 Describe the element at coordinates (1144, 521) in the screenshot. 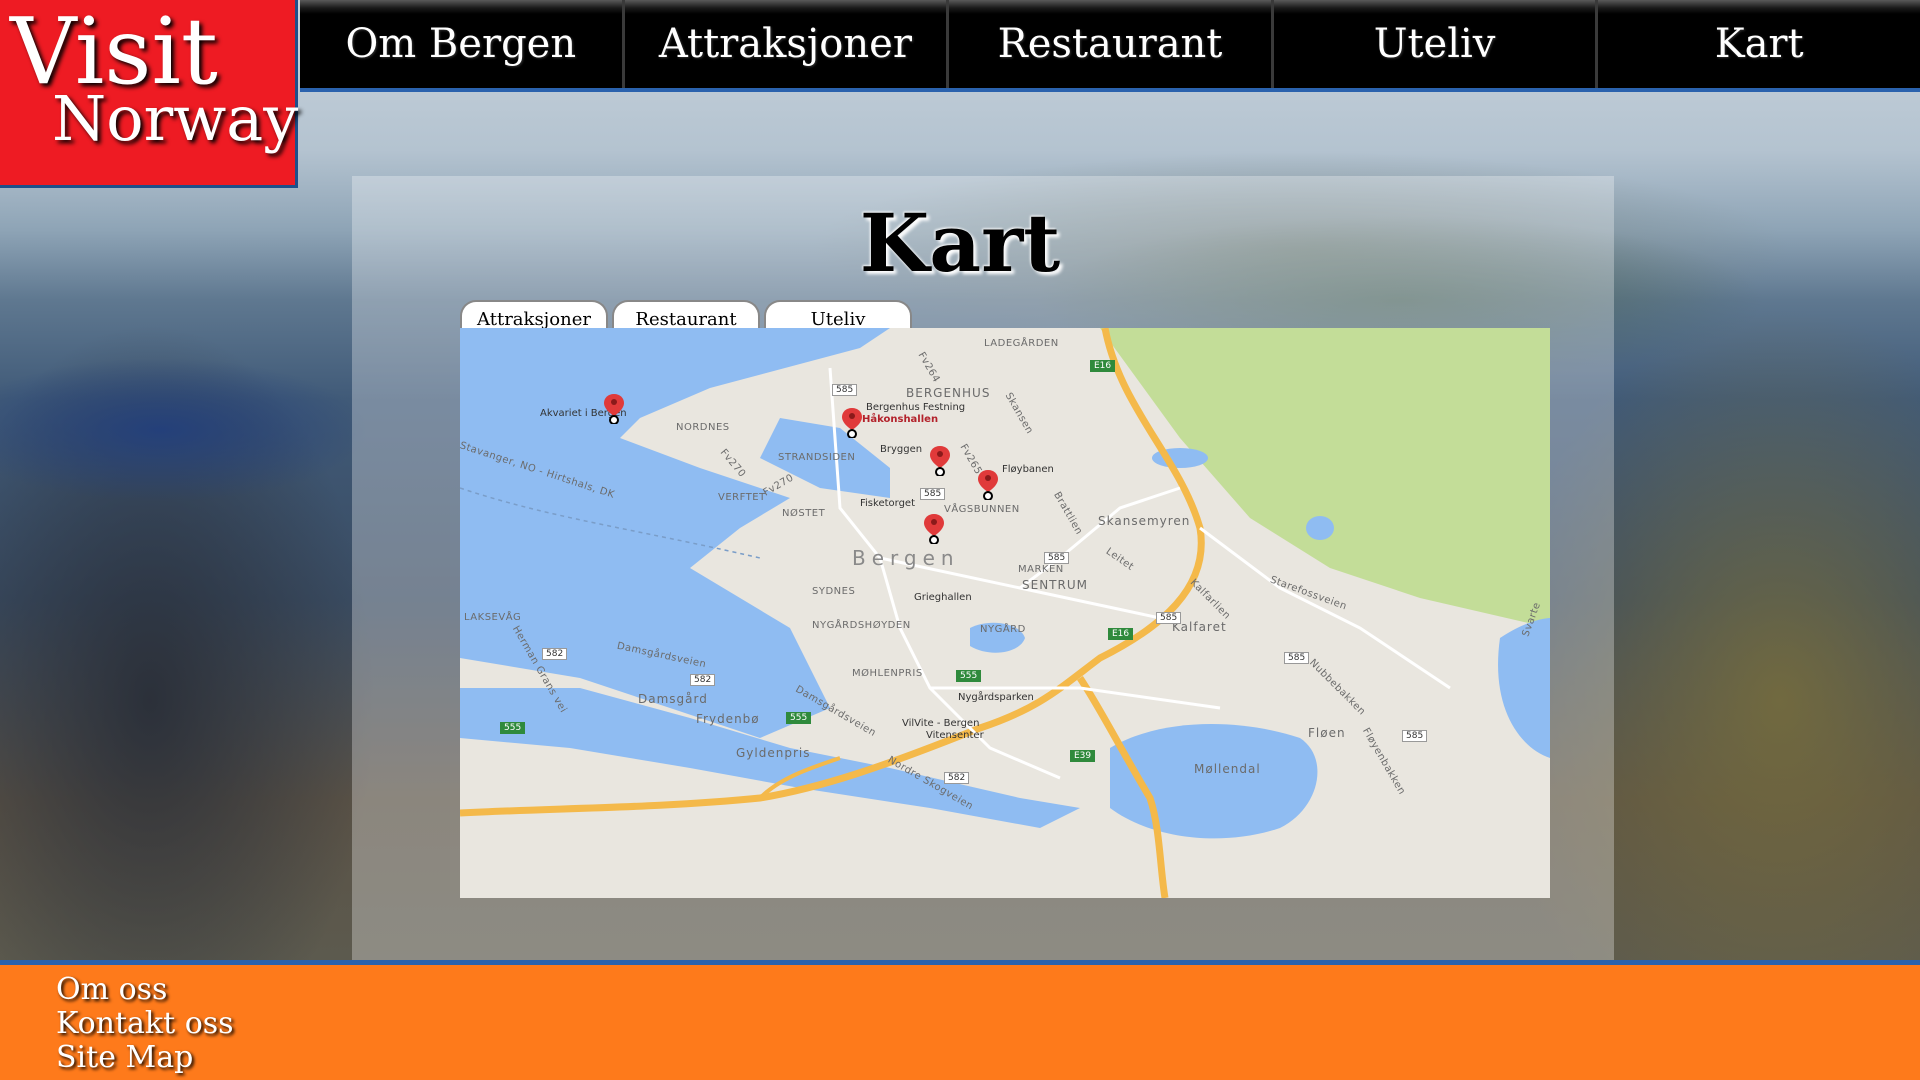

I see `area-skansemyren: Skansemyren` at that location.